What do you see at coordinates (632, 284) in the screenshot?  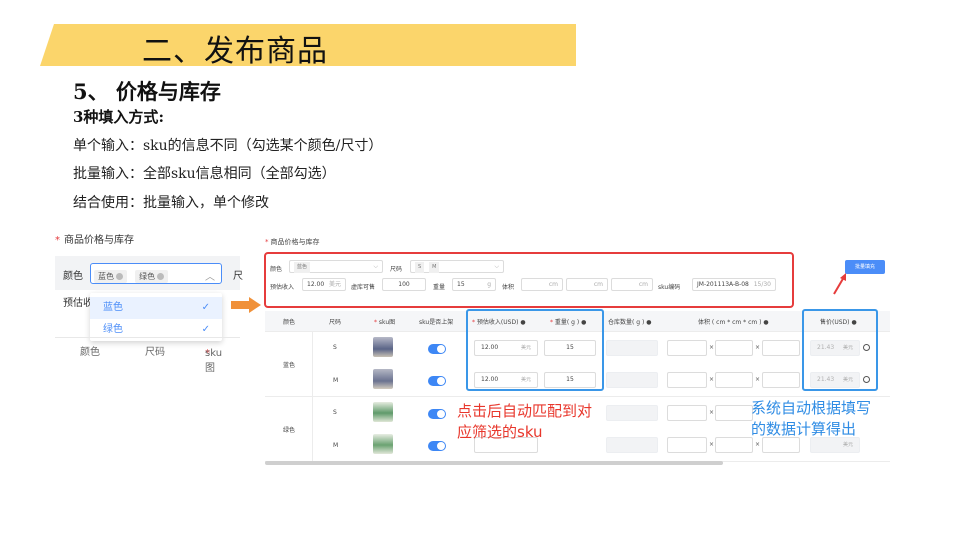 I see `batch-volume-height: cm` at bounding box center [632, 284].